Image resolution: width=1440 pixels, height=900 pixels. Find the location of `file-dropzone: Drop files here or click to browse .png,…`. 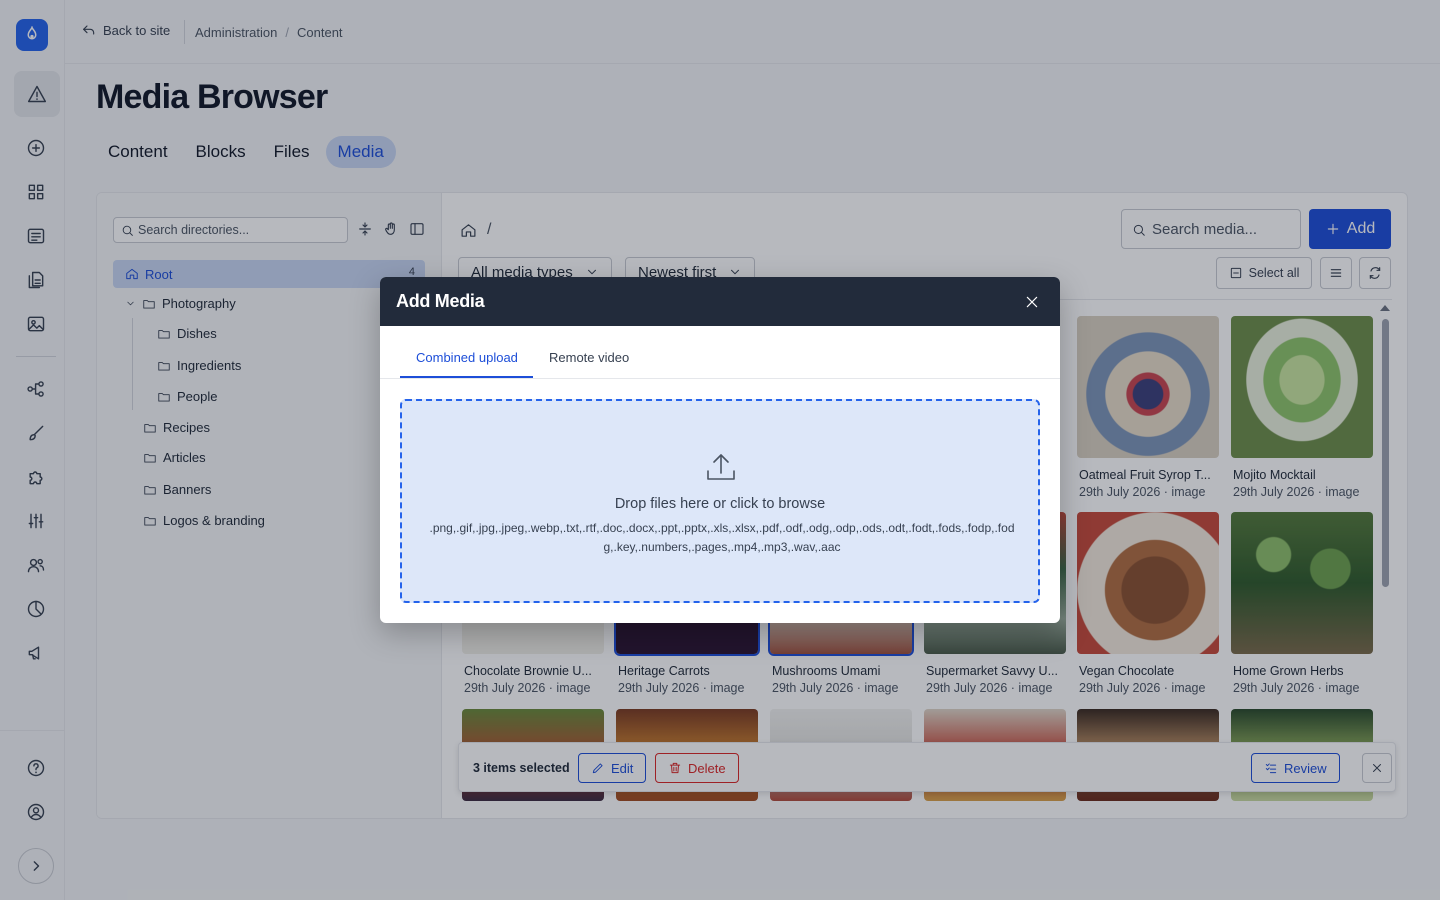

file-dropzone: Drop files here or click to browse .png,… is located at coordinates (720, 501).